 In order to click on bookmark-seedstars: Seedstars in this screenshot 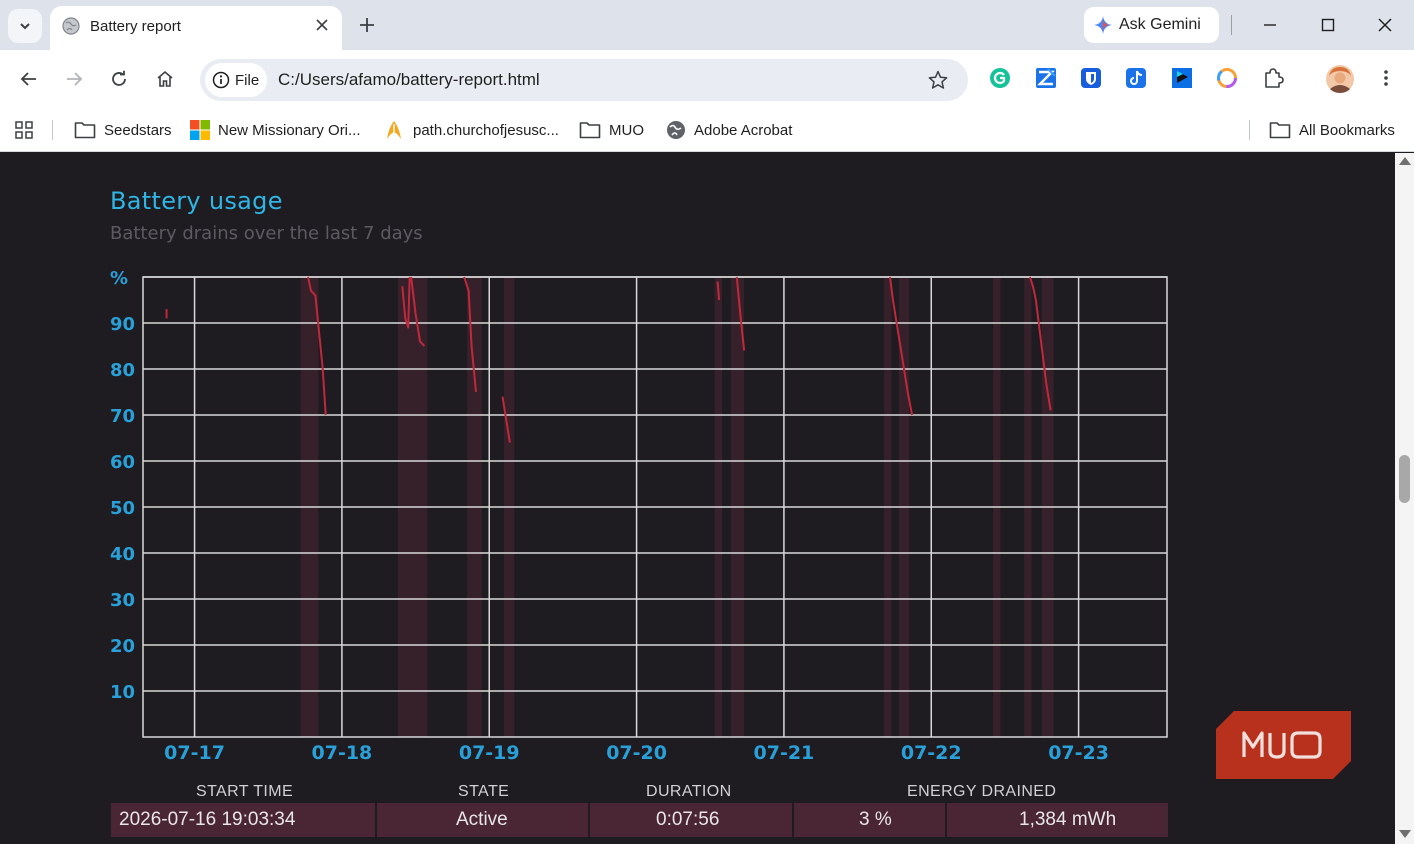, I will do `click(123, 130)`.